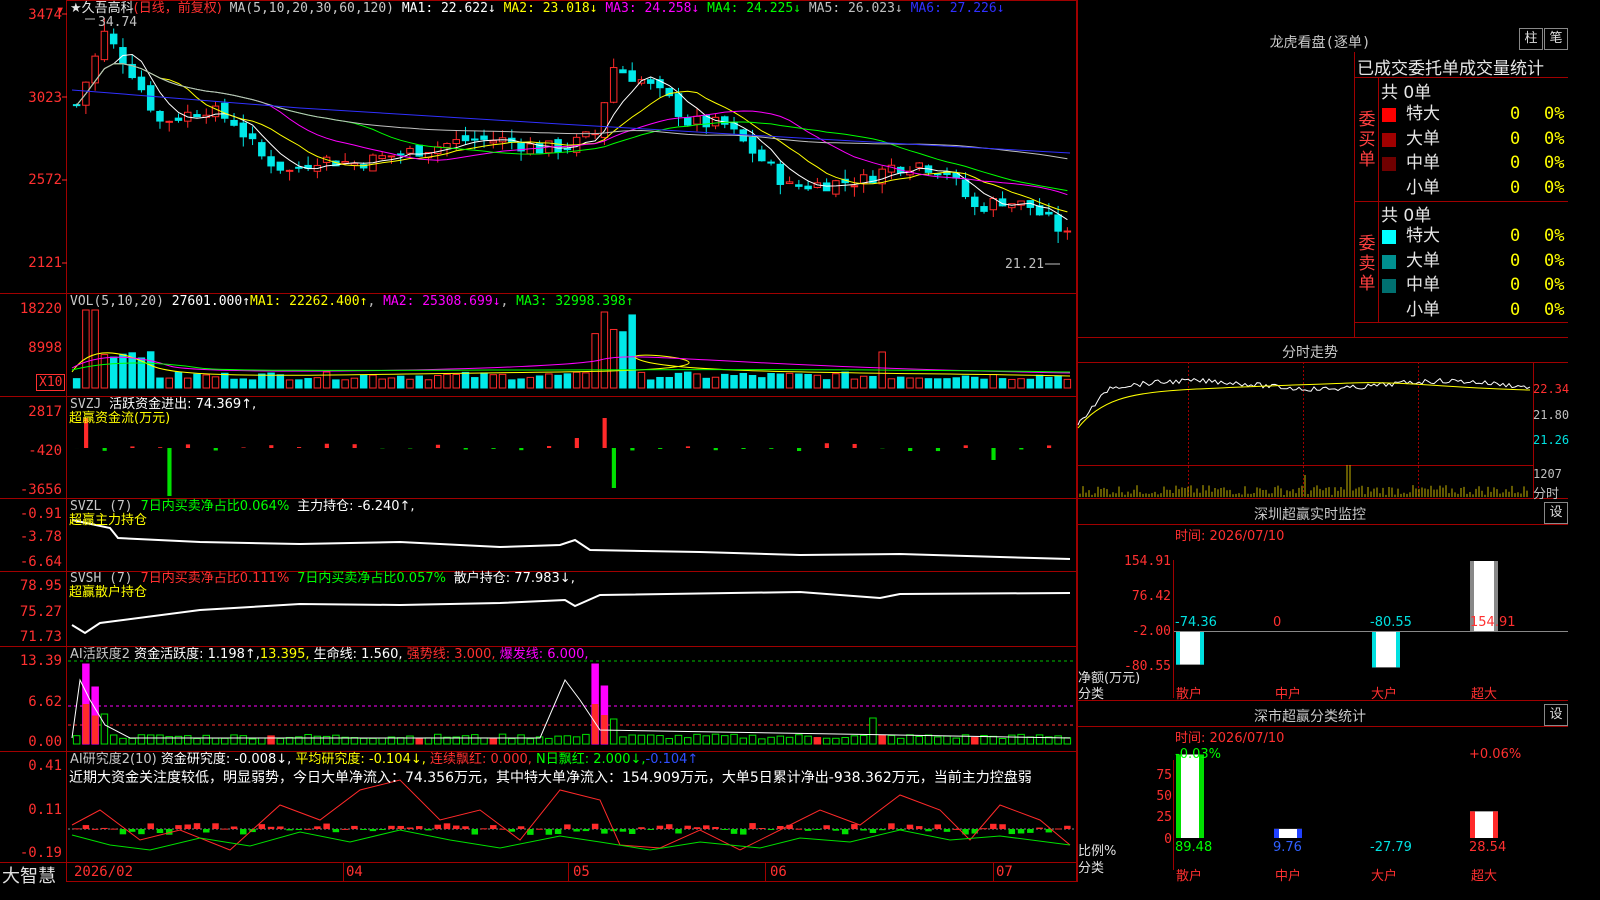  I want to click on y-tick: -0.91, so click(40, 514).